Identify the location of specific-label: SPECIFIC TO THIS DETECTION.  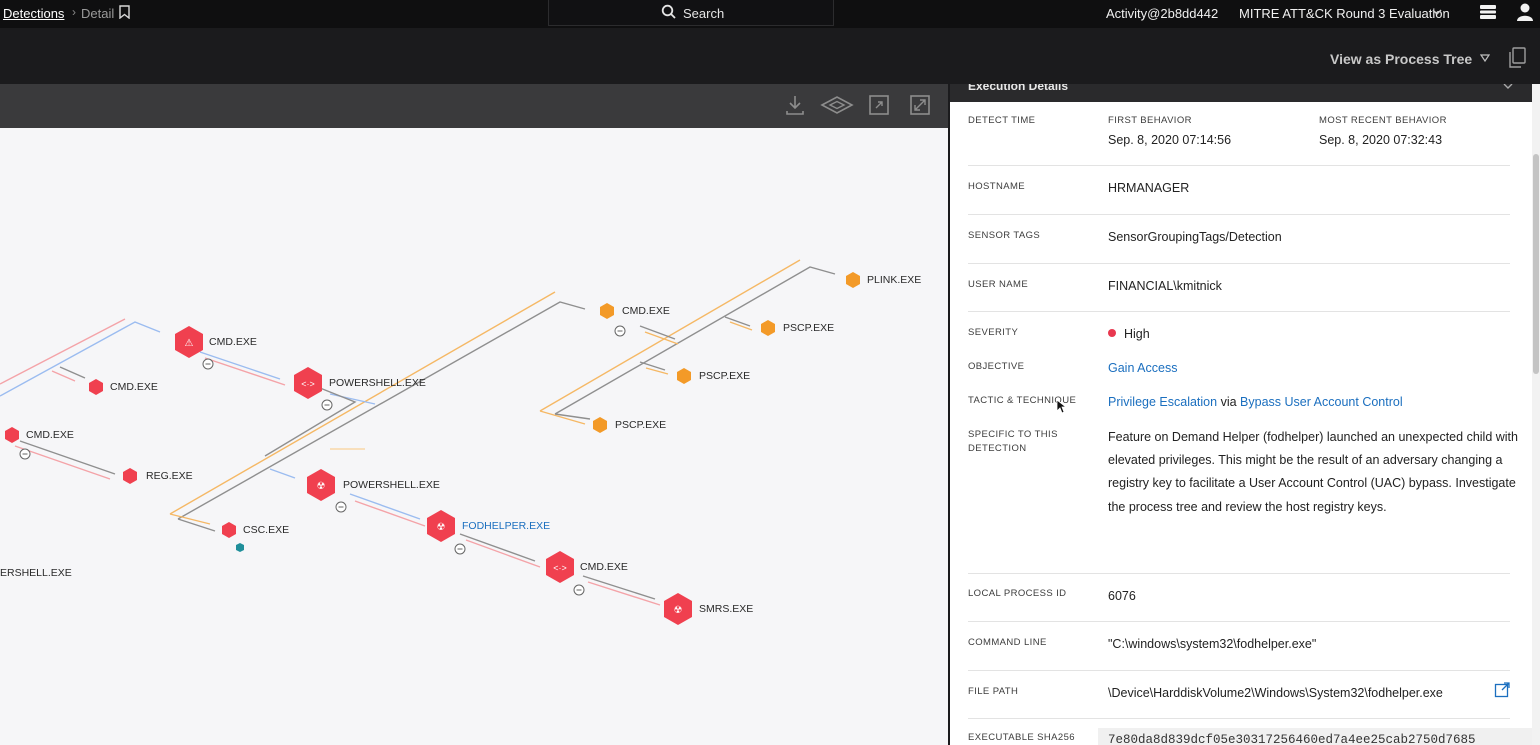
(1013, 442).